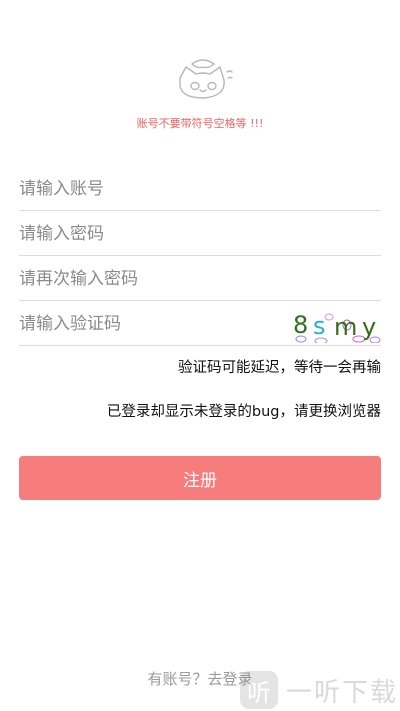 This screenshot has height=711, width=400. I want to click on account-rule-notice: 账号不要带符号空格等 !!!, so click(200, 123).